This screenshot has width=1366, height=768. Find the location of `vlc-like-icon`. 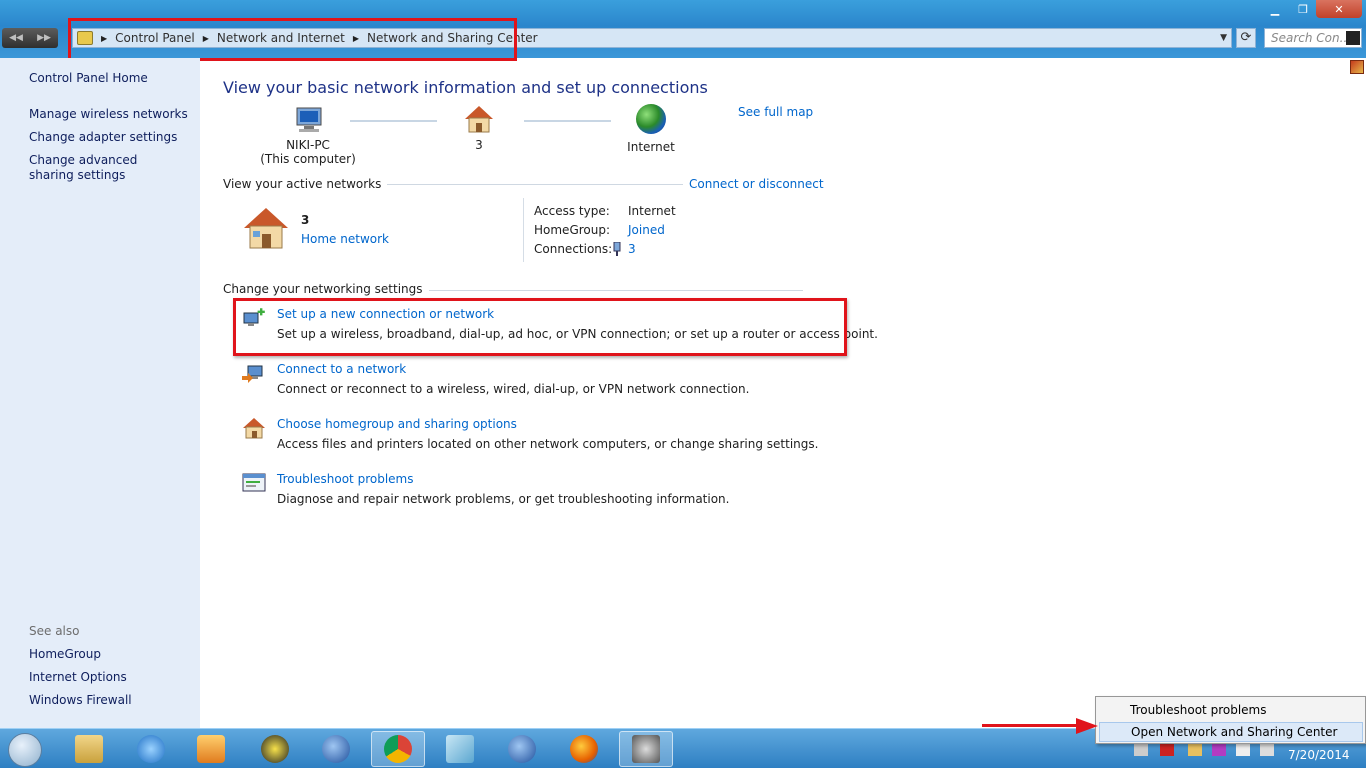

vlc-like-icon is located at coordinates (275, 749).